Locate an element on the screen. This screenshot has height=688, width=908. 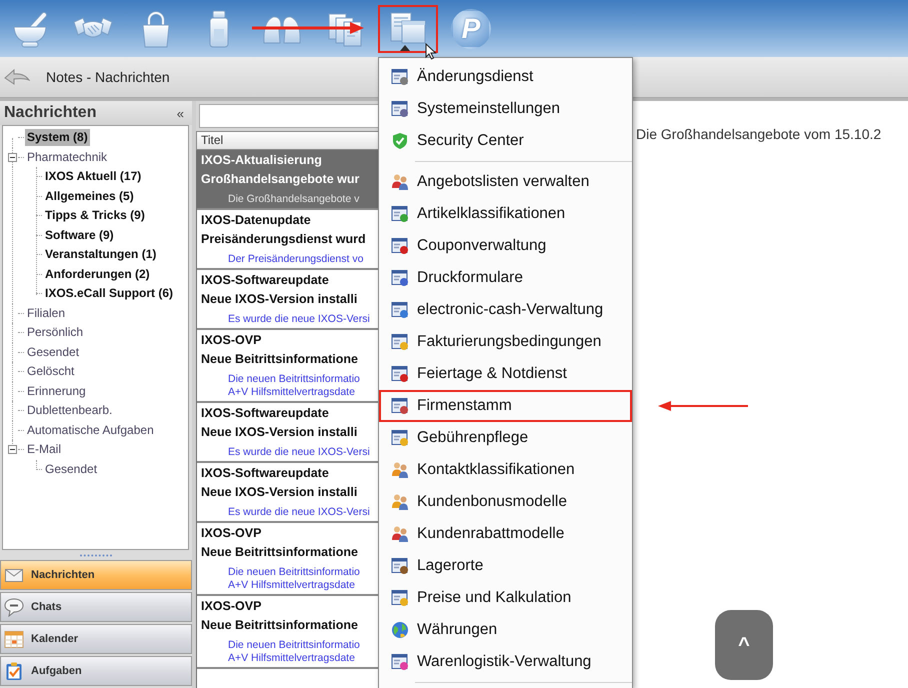
shield-check-icon is located at coordinates (400, 141).